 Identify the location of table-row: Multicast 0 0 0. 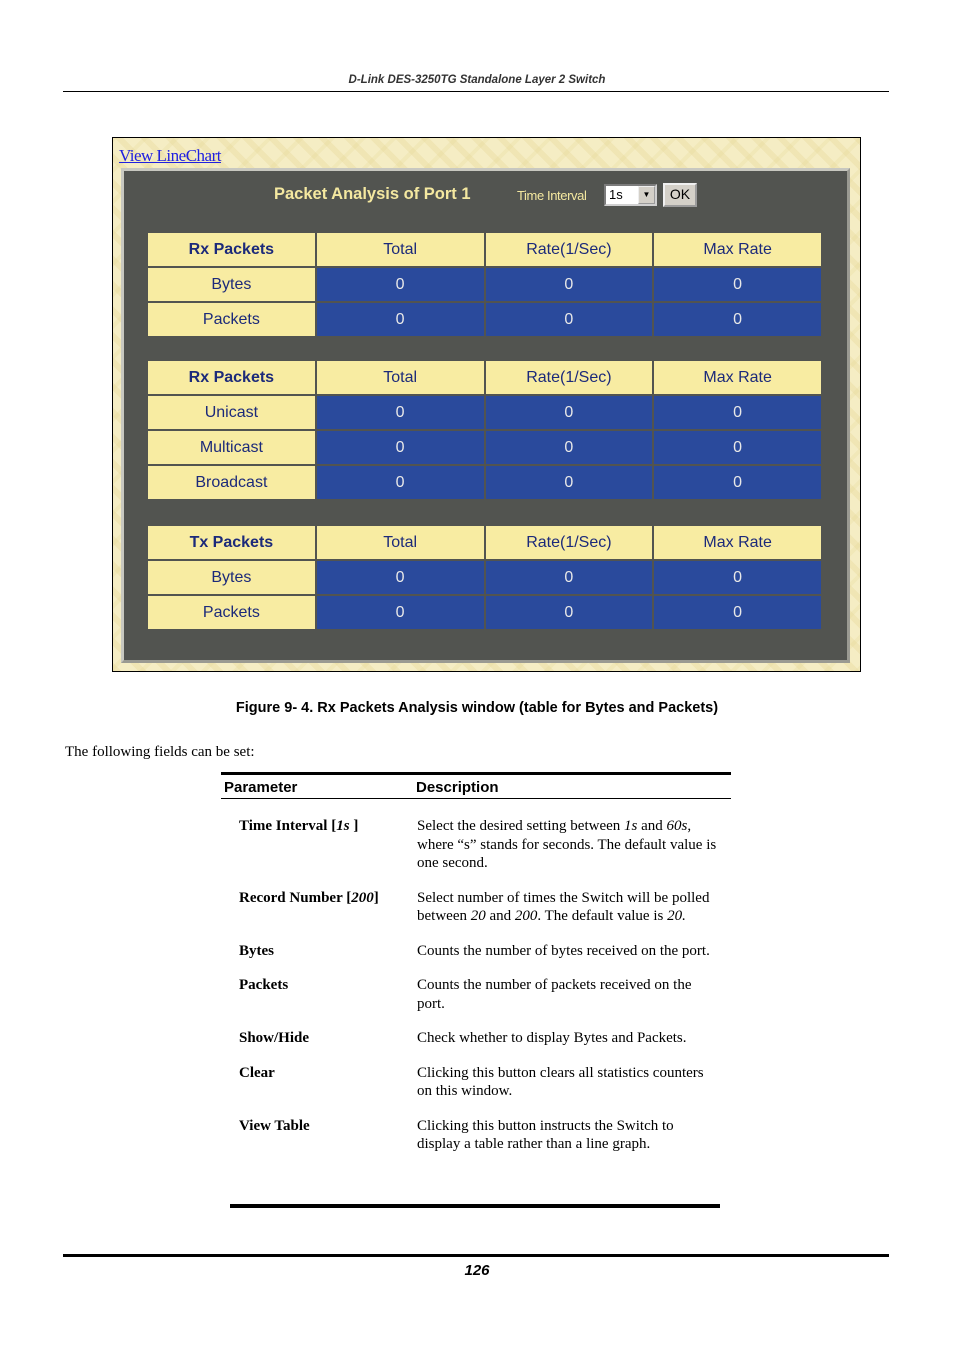
(484, 447).